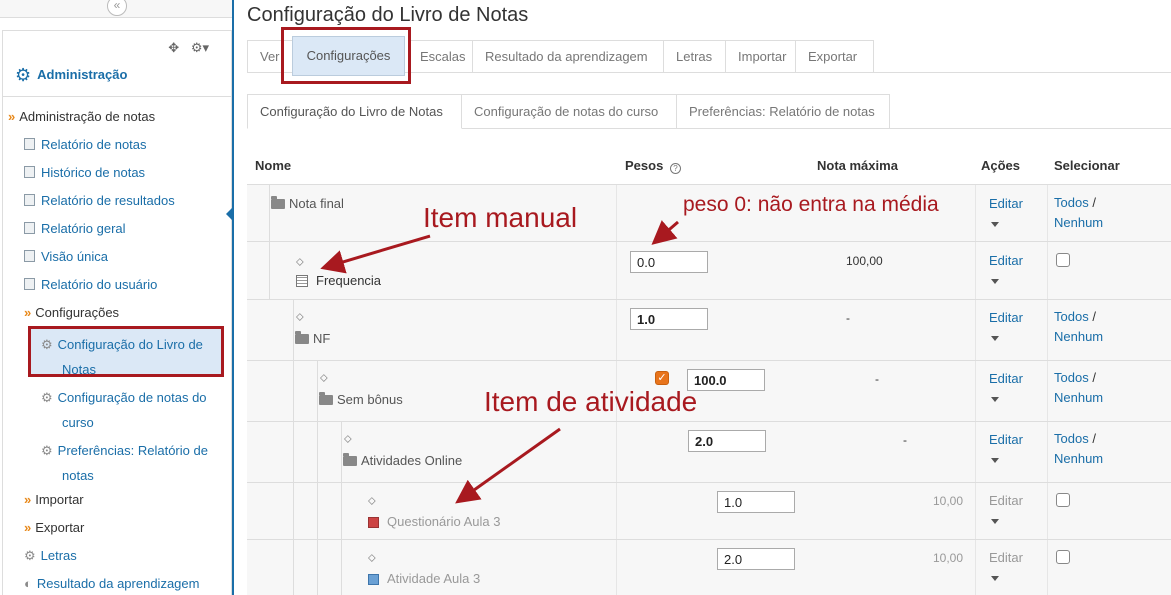 This screenshot has width=1171, height=595. I want to click on nav-conf-livro-notas: ⚙ Configuração do Livro de Notas, so click(122, 357).